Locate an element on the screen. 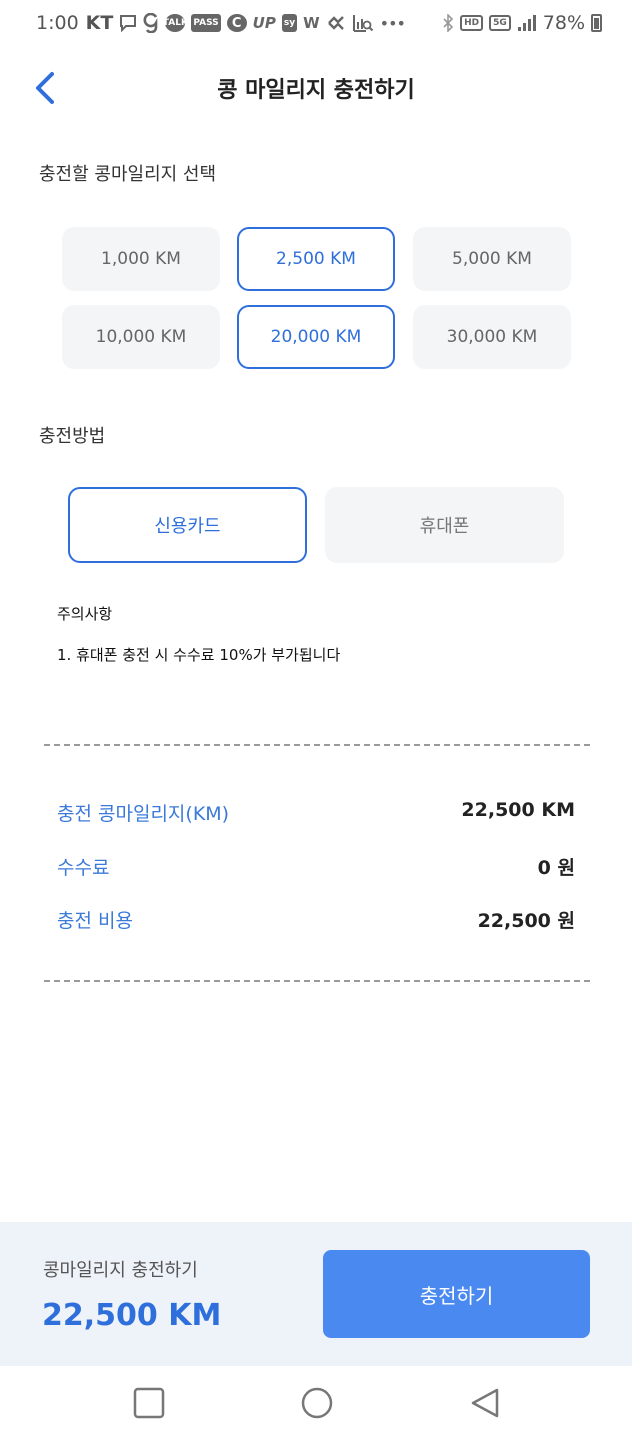  summary-fee-value: 0 원 is located at coordinates (556, 868).